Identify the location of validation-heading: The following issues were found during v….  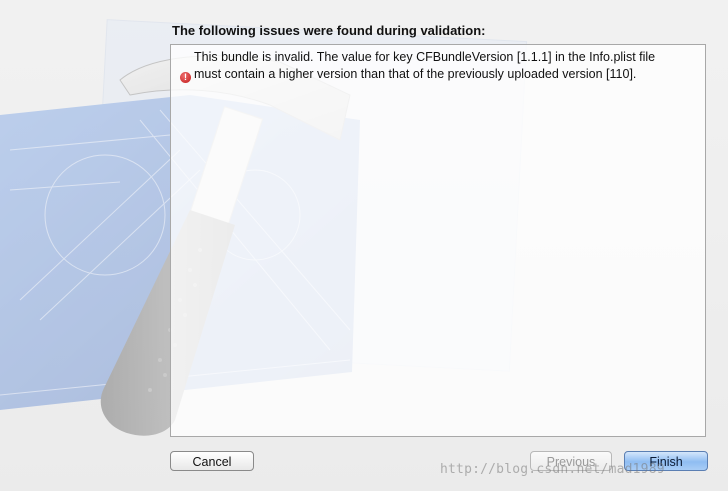
(329, 30).